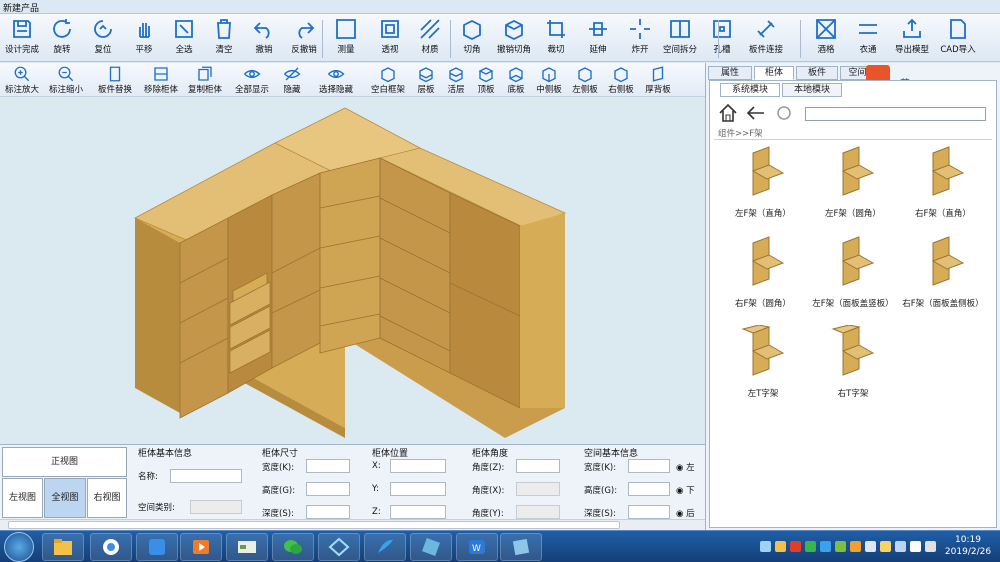 The width and height of the screenshot is (1000, 562). I want to click on tab-system-modules: 系统模块, so click(750, 90).